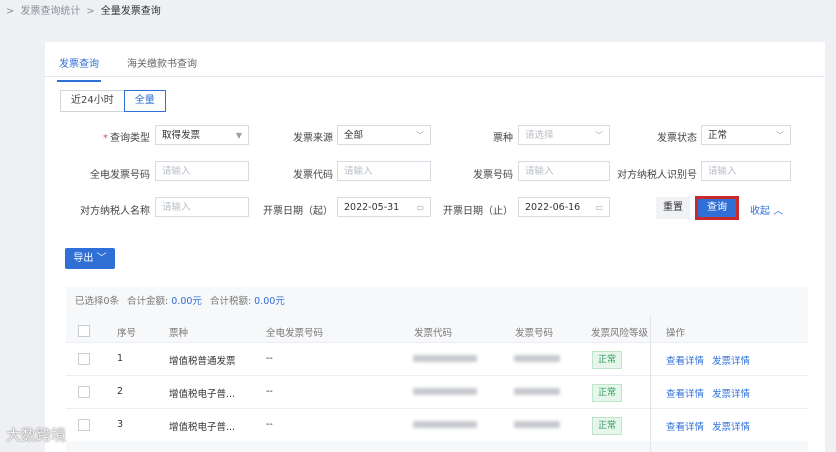  I want to click on counterparty-taxid-label: 对方纳税人识别号, so click(657, 175).